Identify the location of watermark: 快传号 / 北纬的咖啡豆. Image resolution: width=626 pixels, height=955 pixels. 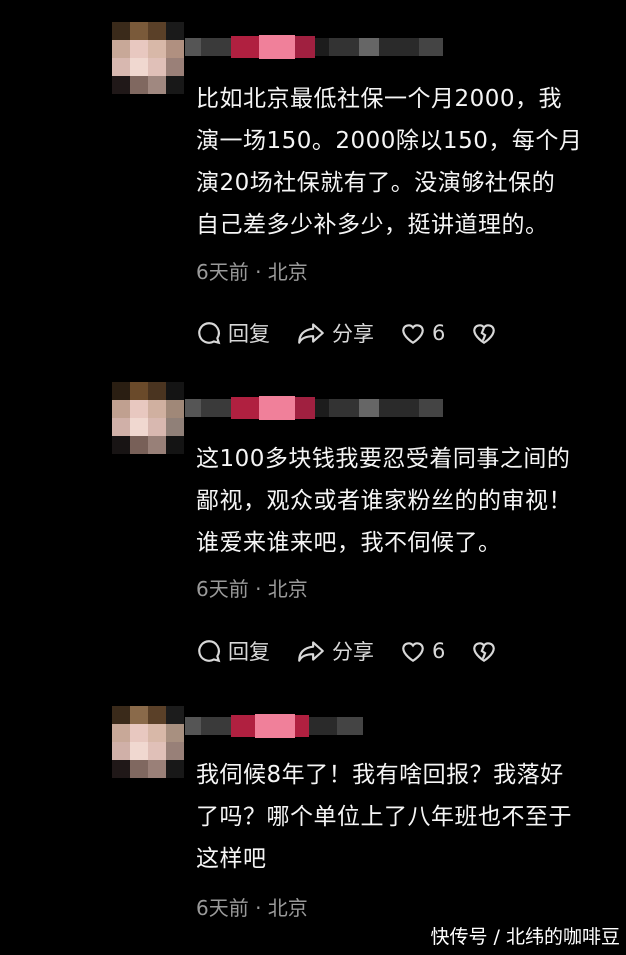
(525, 937).